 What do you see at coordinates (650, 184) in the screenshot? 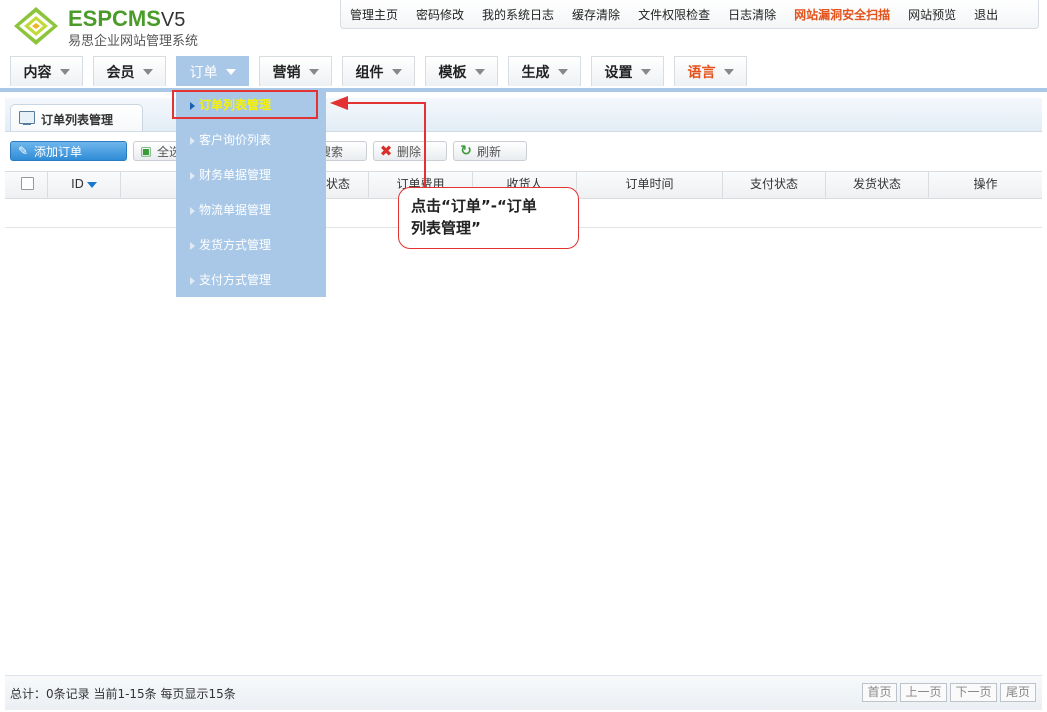
I see `column-order-time: 订单时间` at bounding box center [650, 184].